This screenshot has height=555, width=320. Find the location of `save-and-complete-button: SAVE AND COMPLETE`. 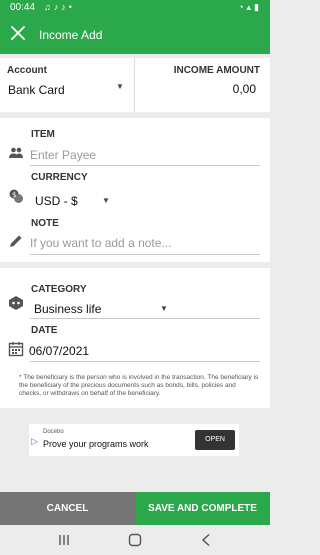

save-and-complete-button: SAVE AND COMPLETE is located at coordinates (202, 508).